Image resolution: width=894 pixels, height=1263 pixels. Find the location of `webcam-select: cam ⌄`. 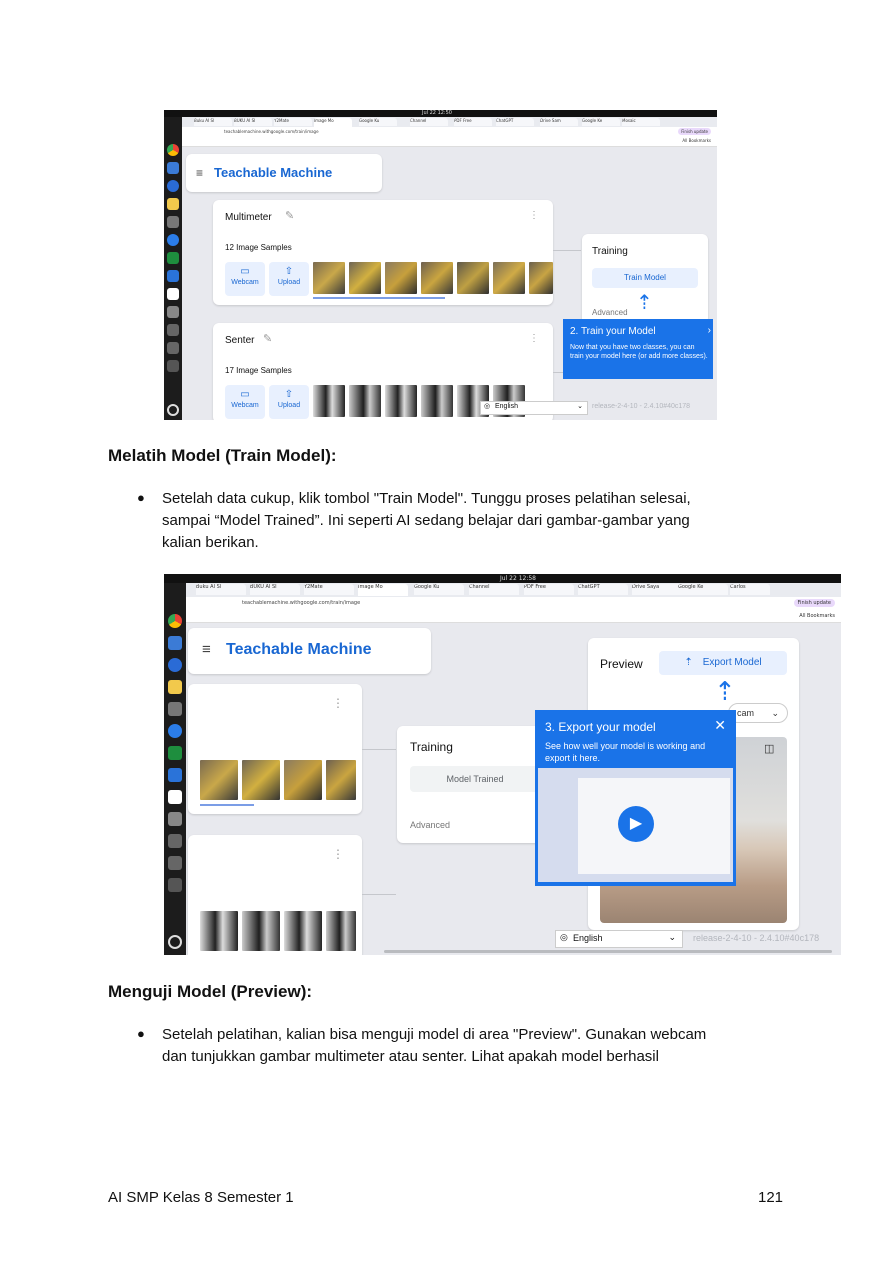

webcam-select: cam ⌄ is located at coordinates (758, 713).